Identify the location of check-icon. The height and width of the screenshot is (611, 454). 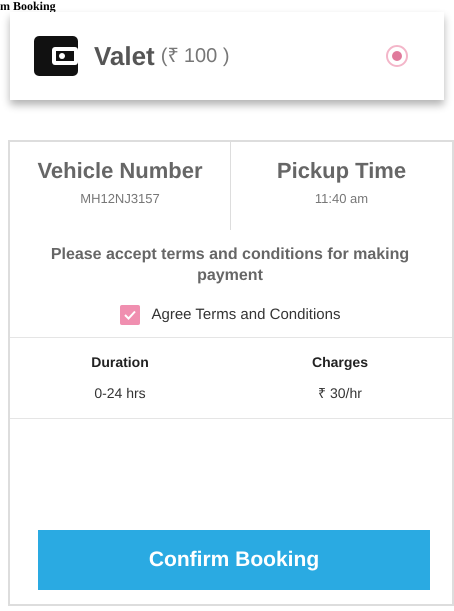
(129, 315).